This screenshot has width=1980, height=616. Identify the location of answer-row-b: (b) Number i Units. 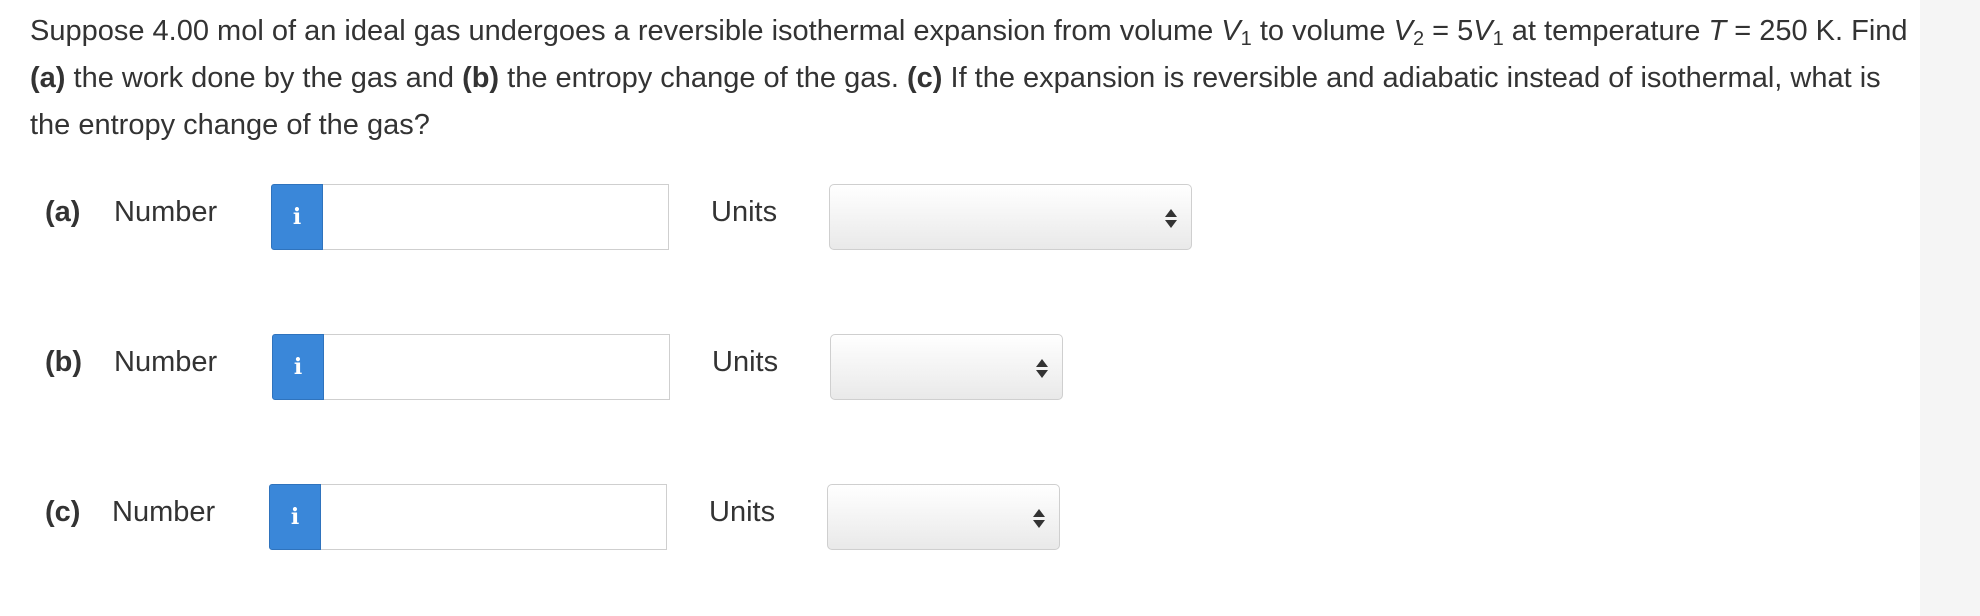
(600, 367).